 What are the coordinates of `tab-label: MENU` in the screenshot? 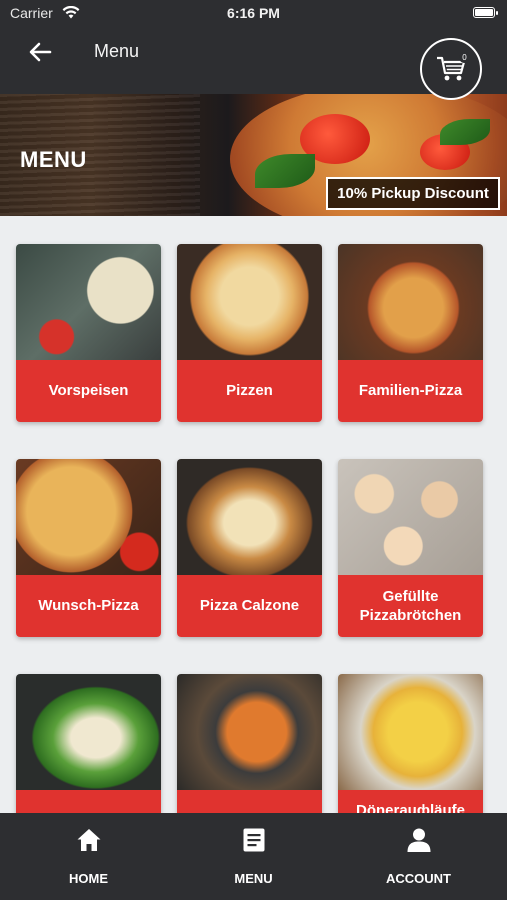 It's located at (253, 878).